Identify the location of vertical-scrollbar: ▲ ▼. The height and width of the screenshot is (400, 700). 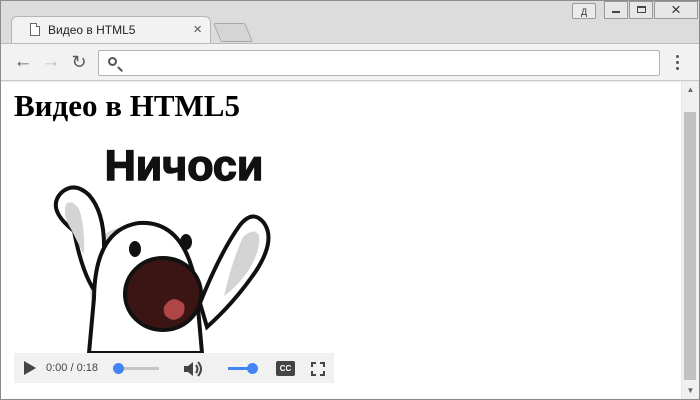
(690, 240).